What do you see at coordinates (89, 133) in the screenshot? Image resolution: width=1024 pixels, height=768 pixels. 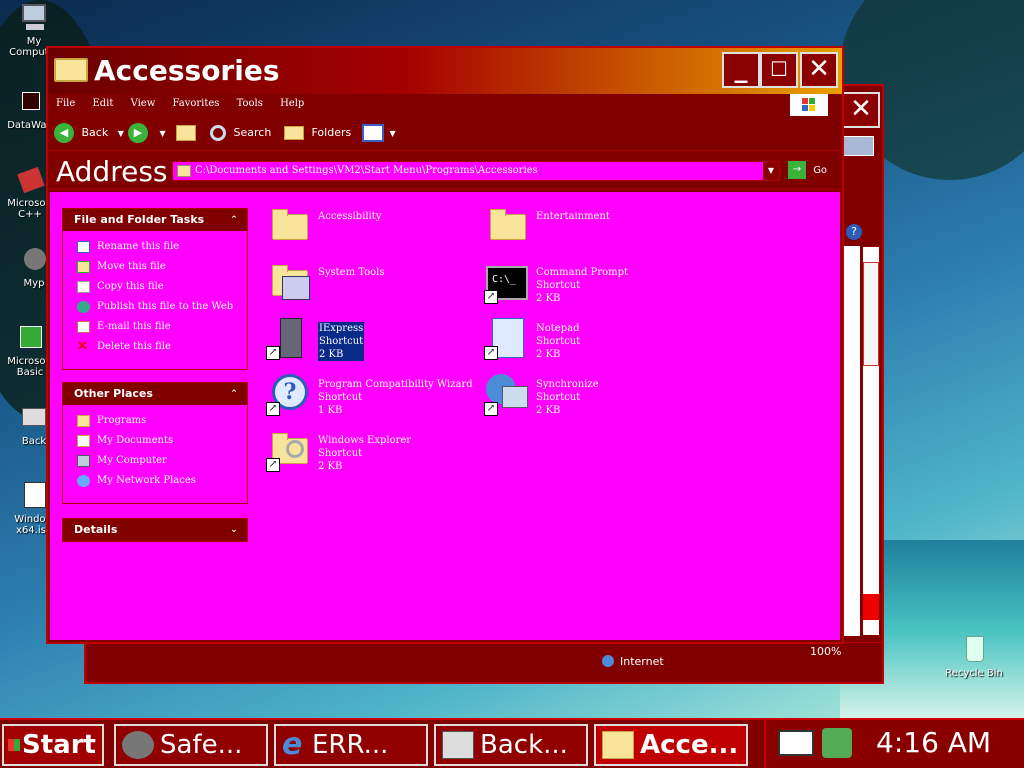 I see `back-button: ◀ Back ▼` at bounding box center [89, 133].